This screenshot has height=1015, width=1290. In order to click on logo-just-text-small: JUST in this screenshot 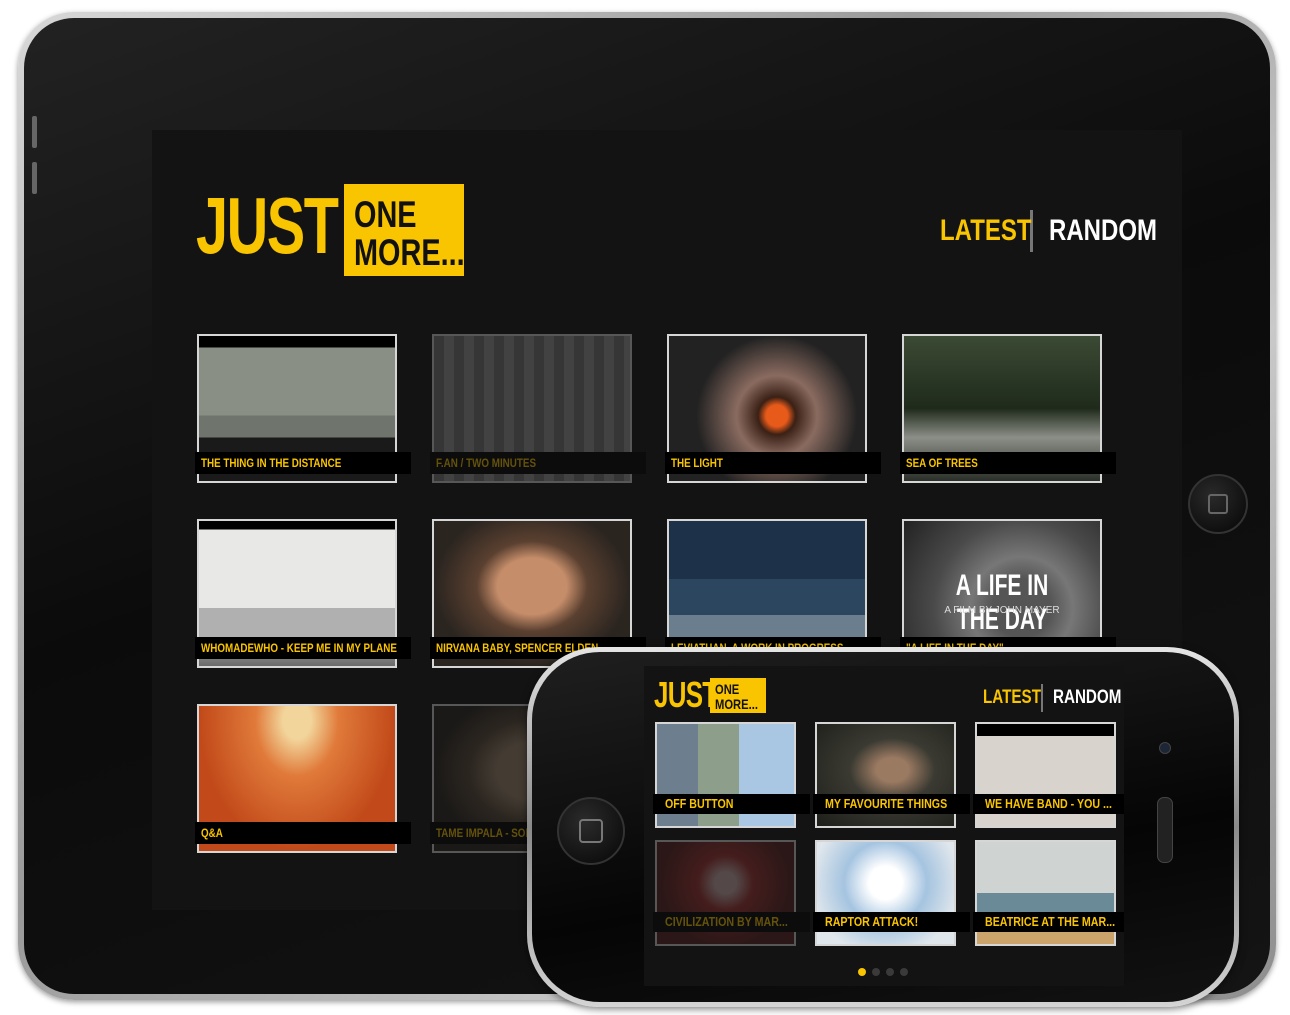, I will do `click(686, 694)`.